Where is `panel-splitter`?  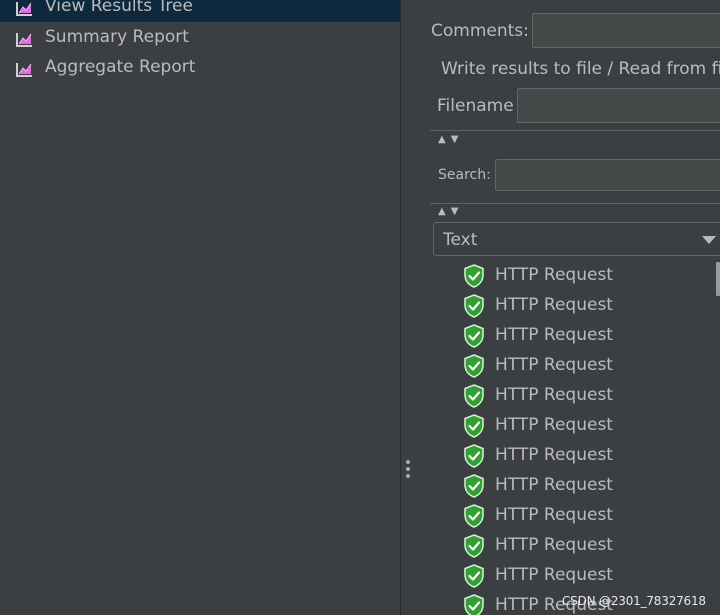 panel-splitter is located at coordinates (407, 307).